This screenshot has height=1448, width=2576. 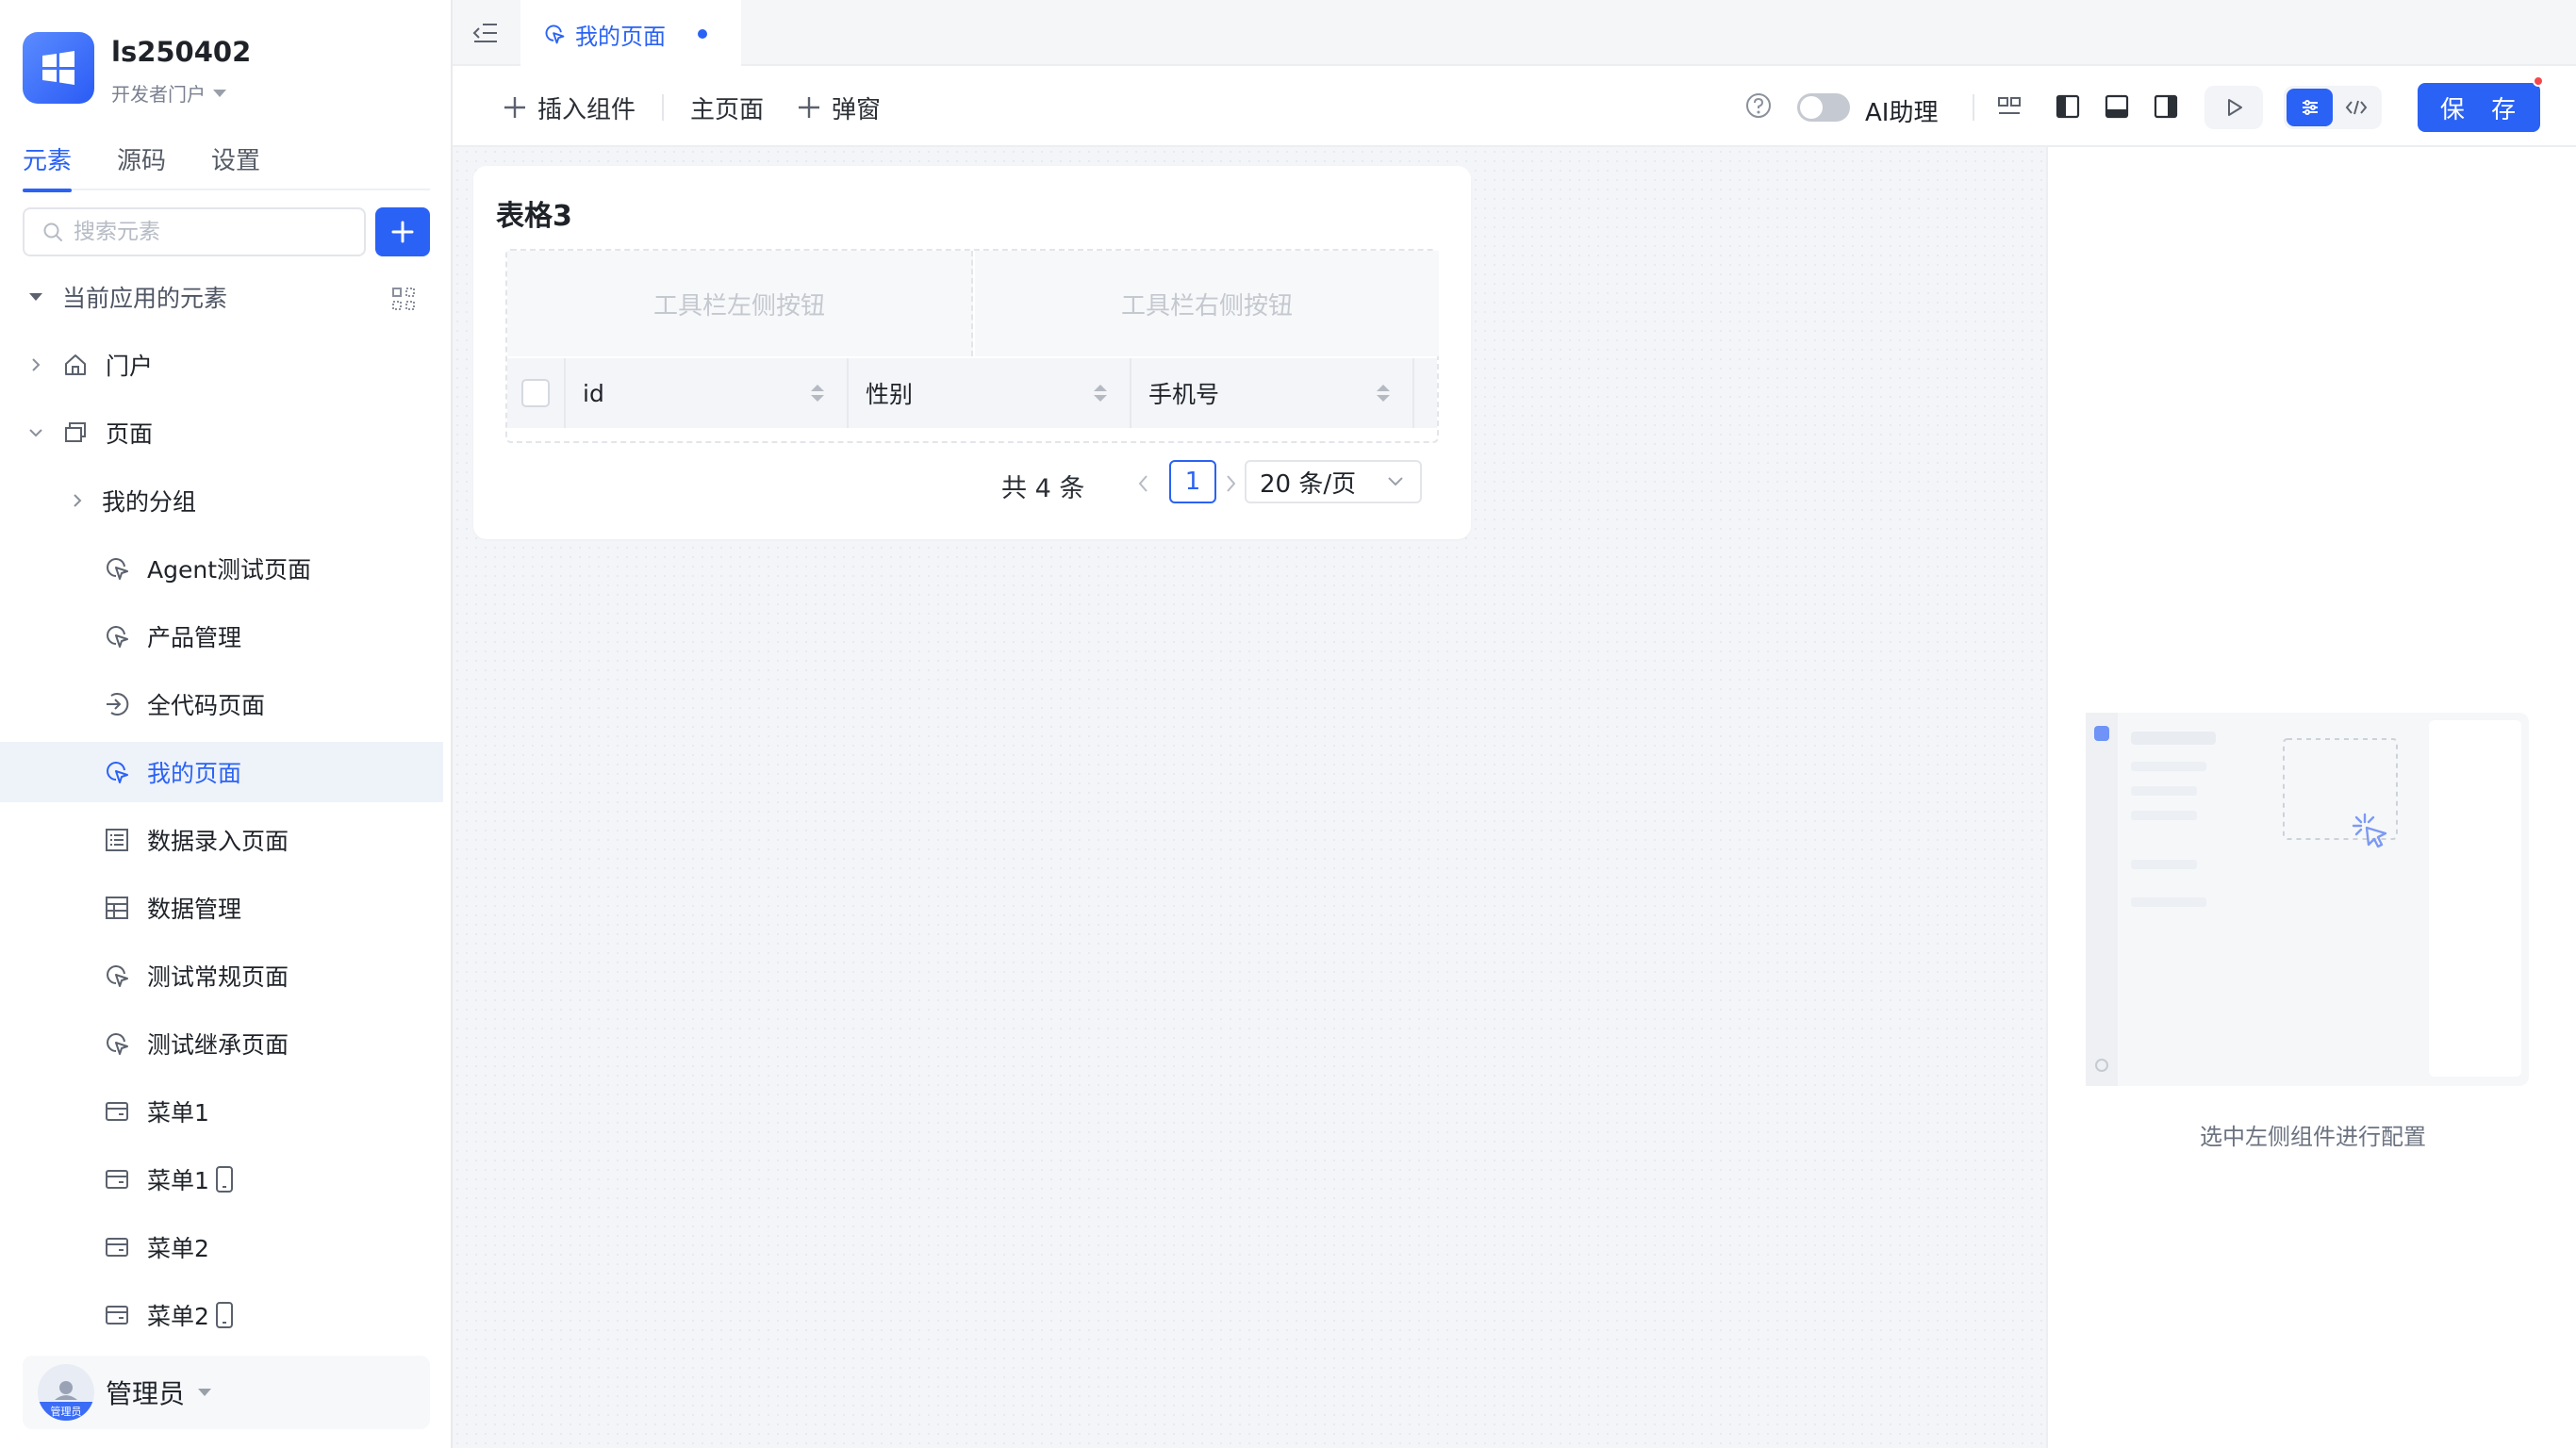 I want to click on tree-item-test-normal-page: 测试常规页面, so click(x=221, y=976).